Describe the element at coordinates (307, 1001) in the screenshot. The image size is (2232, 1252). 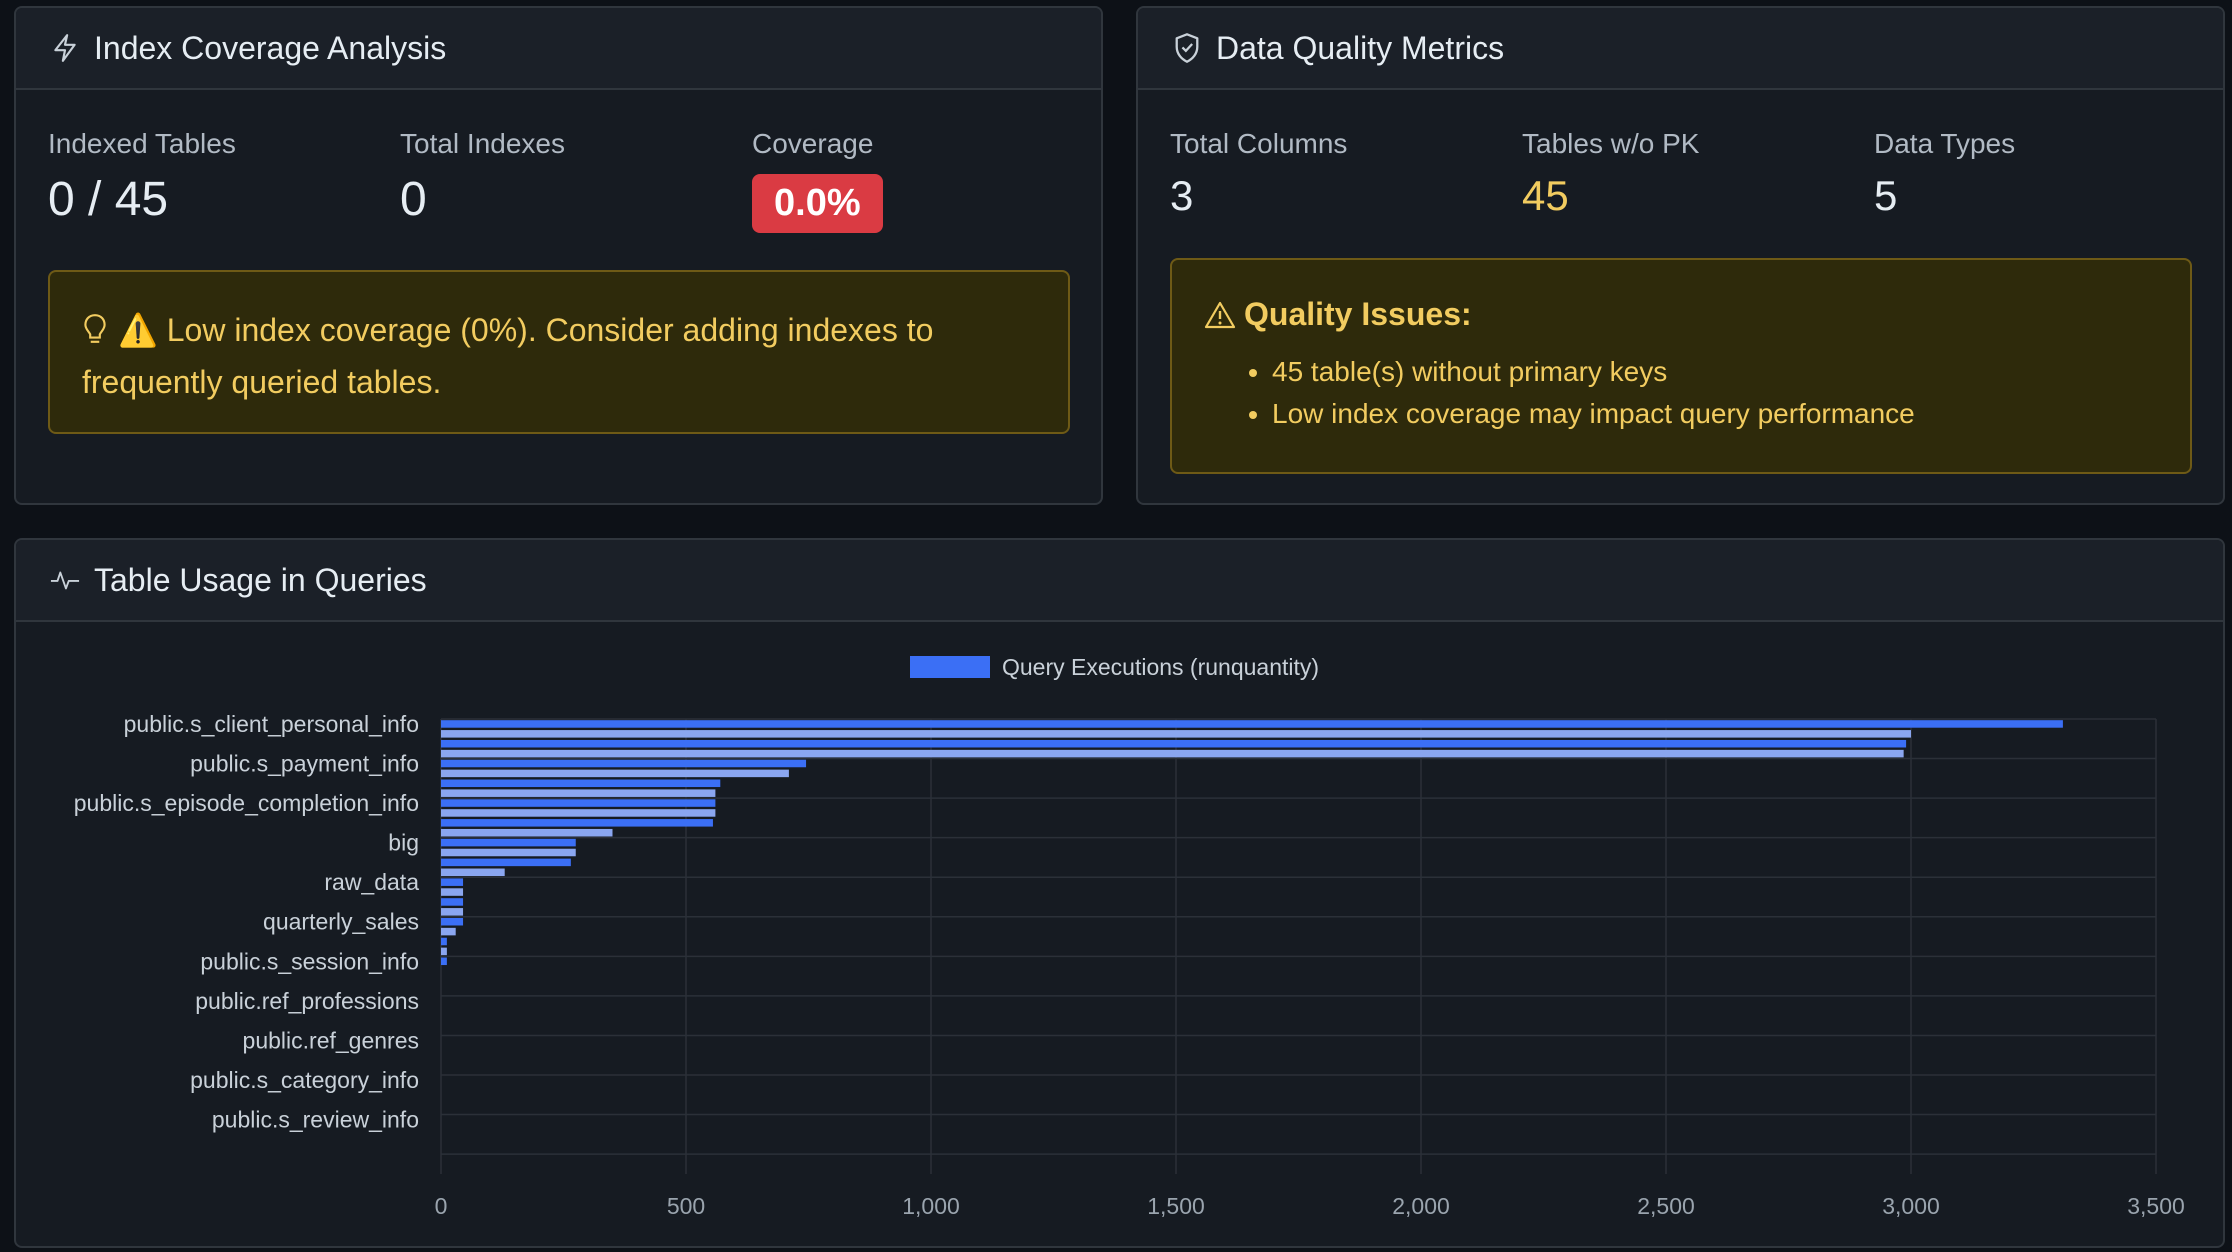
I see `y-category-label: public.ref_professions` at that location.